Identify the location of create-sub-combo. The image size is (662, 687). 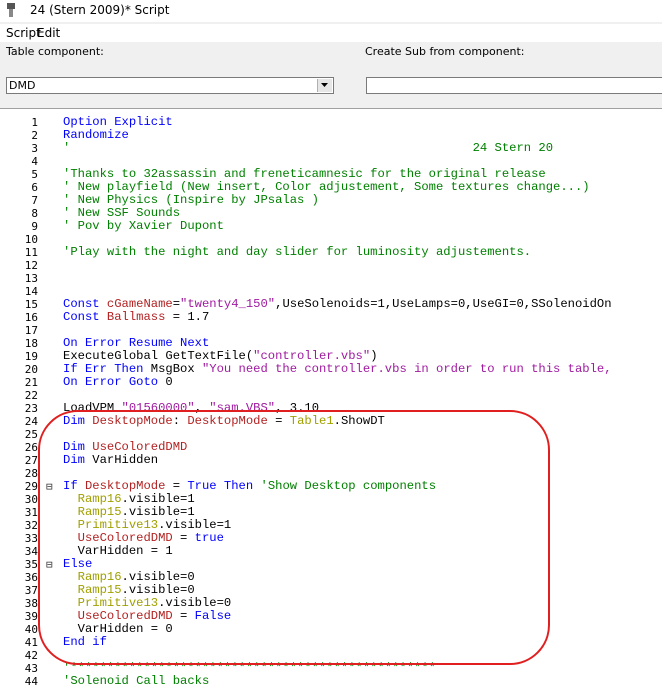
(514, 85).